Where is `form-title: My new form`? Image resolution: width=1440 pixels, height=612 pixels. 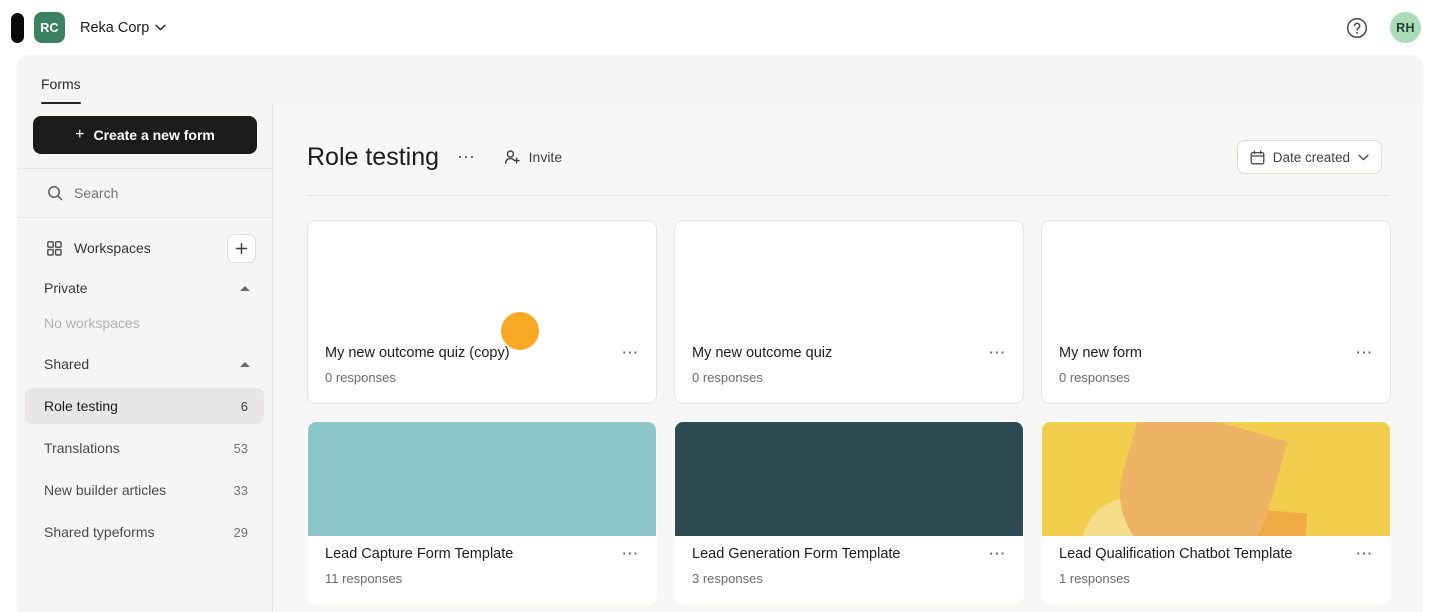 form-title: My new form is located at coordinates (1100, 353).